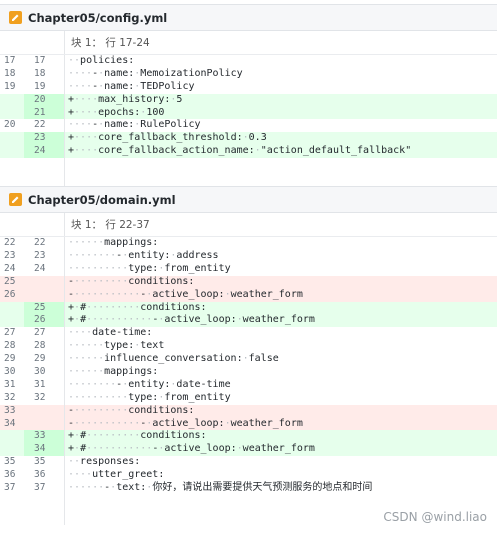 The width and height of the screenshot is (497, 533). I want to click on old-line-number: 35, so click(10, 462).